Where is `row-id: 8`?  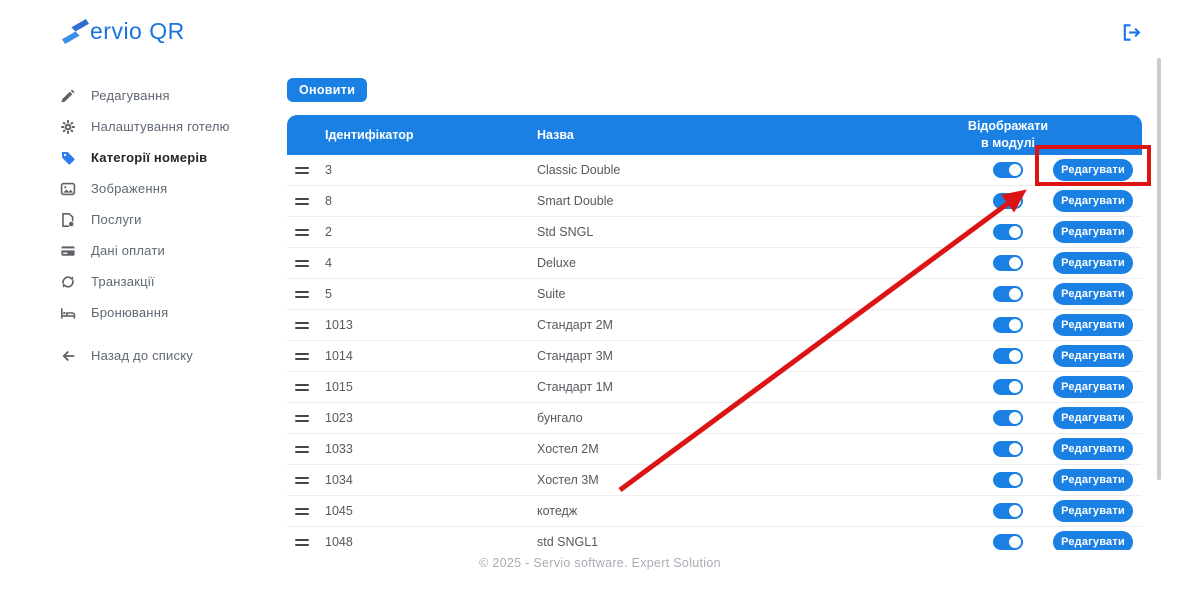 row-id: 8 is located at coordinates (328, 201).